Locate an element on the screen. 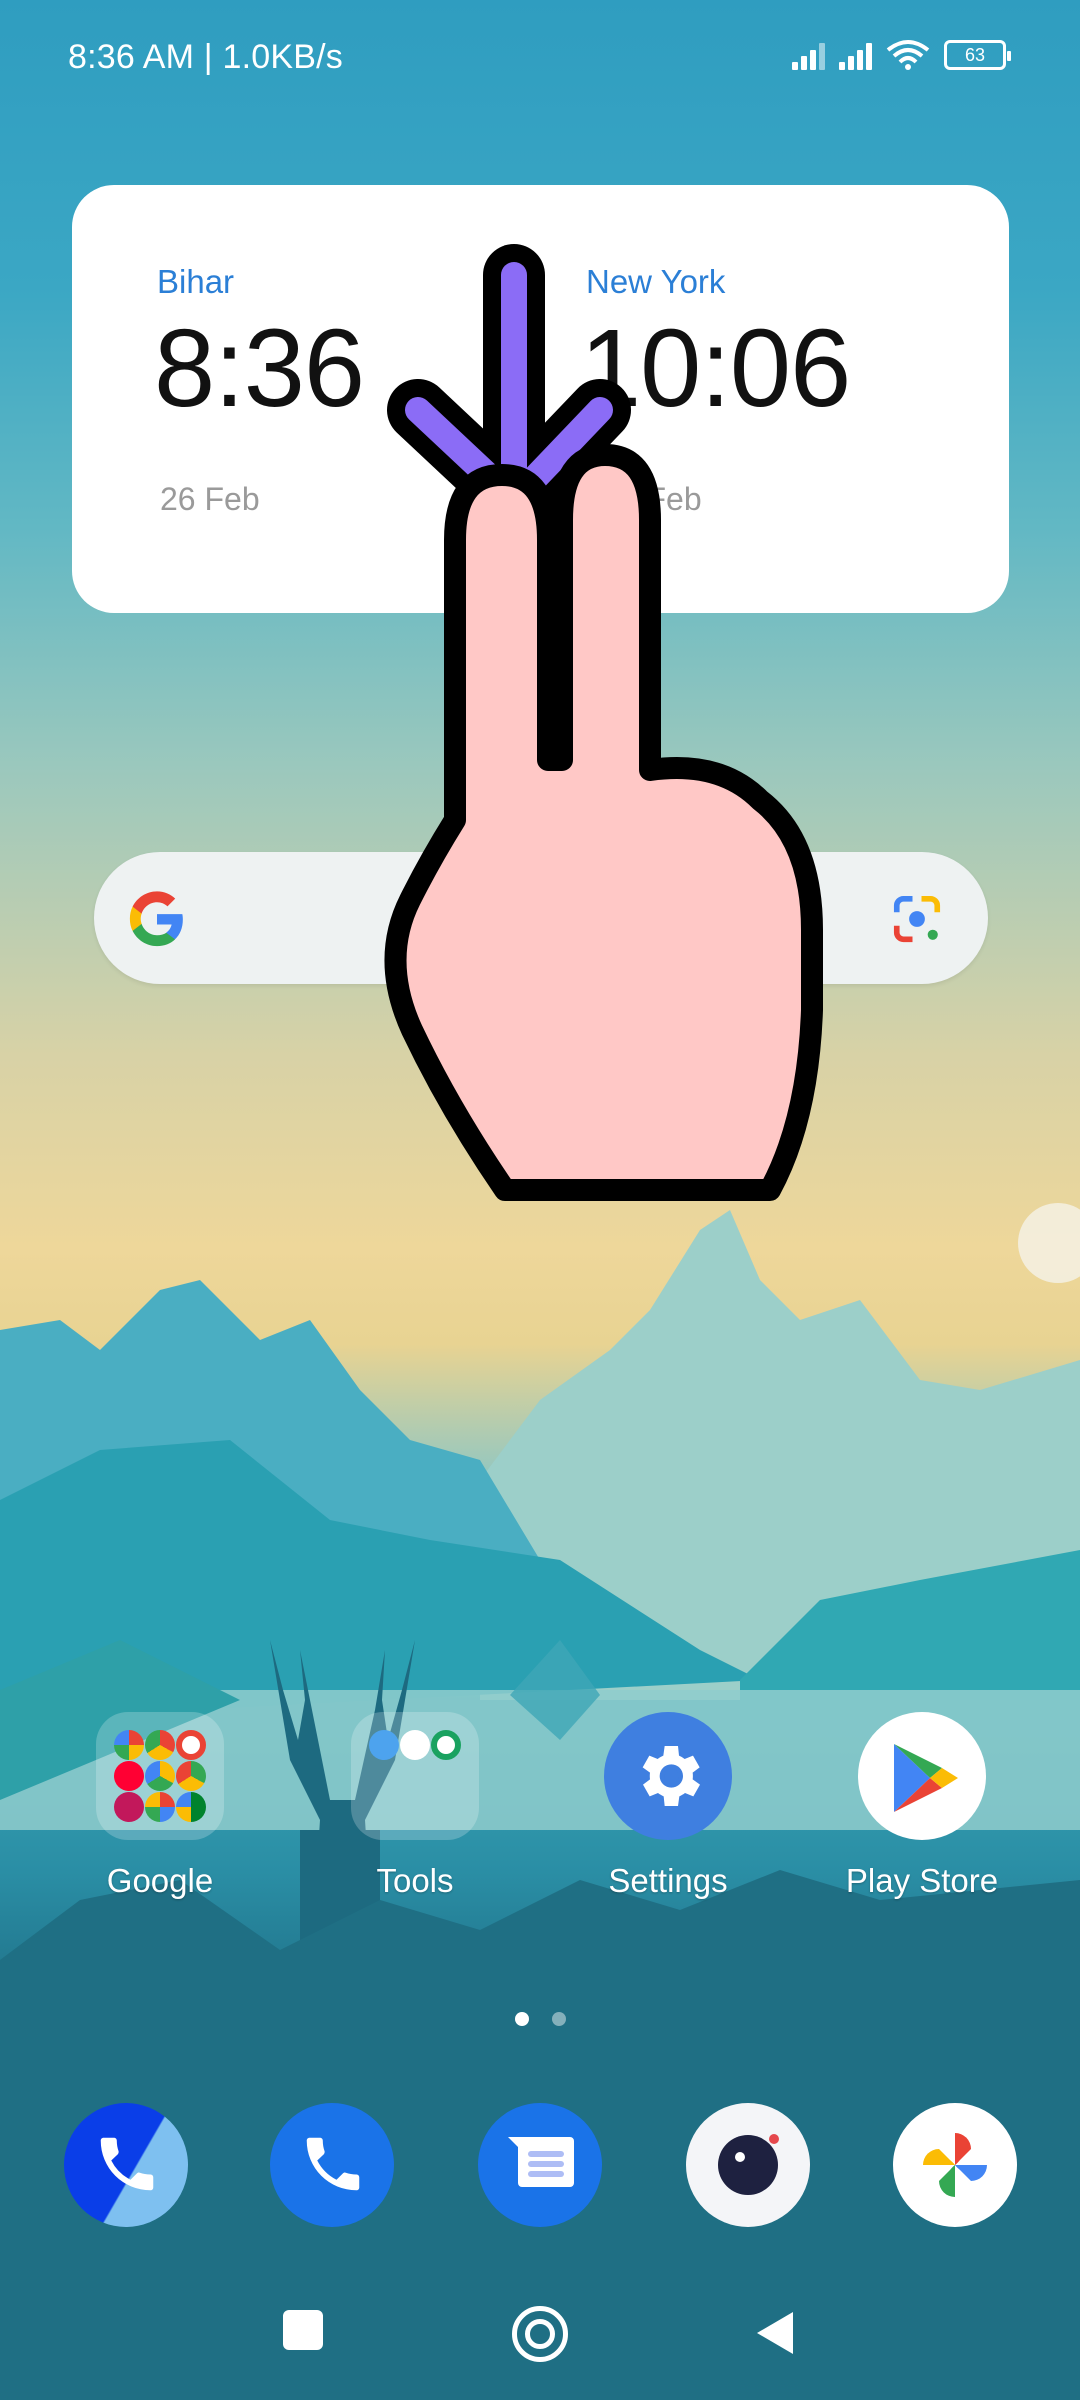  wifi-icon is located at coordinates (908, 55).